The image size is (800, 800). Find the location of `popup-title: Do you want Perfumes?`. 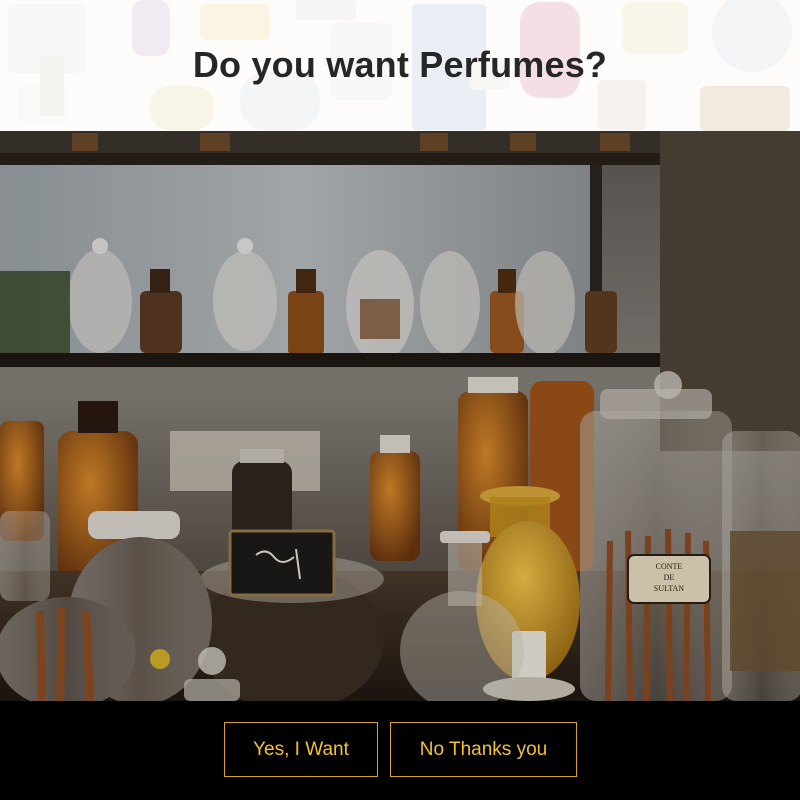

popup-title: Do you want Perfumes? is located at coordinates (400, 64).